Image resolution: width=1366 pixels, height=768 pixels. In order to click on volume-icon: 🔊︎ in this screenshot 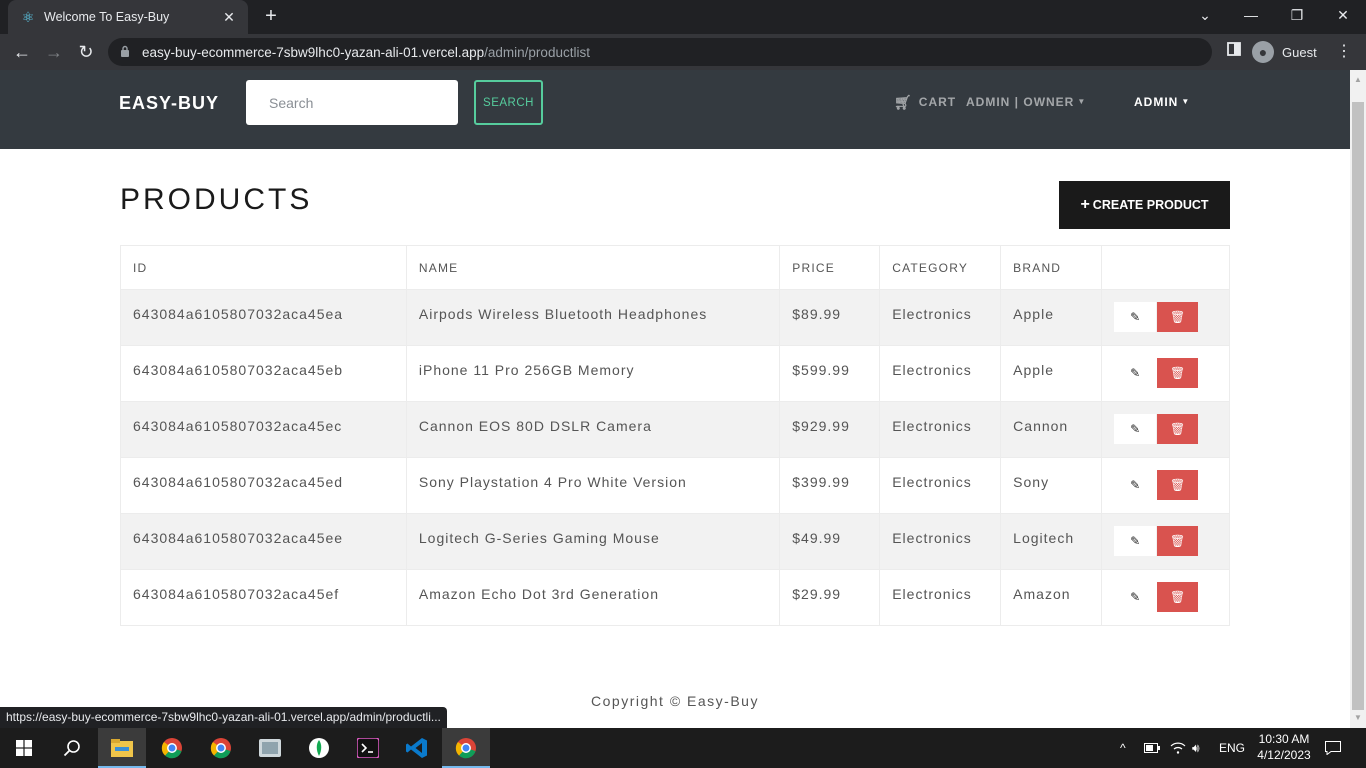, I will do `click(1196, 748)`.